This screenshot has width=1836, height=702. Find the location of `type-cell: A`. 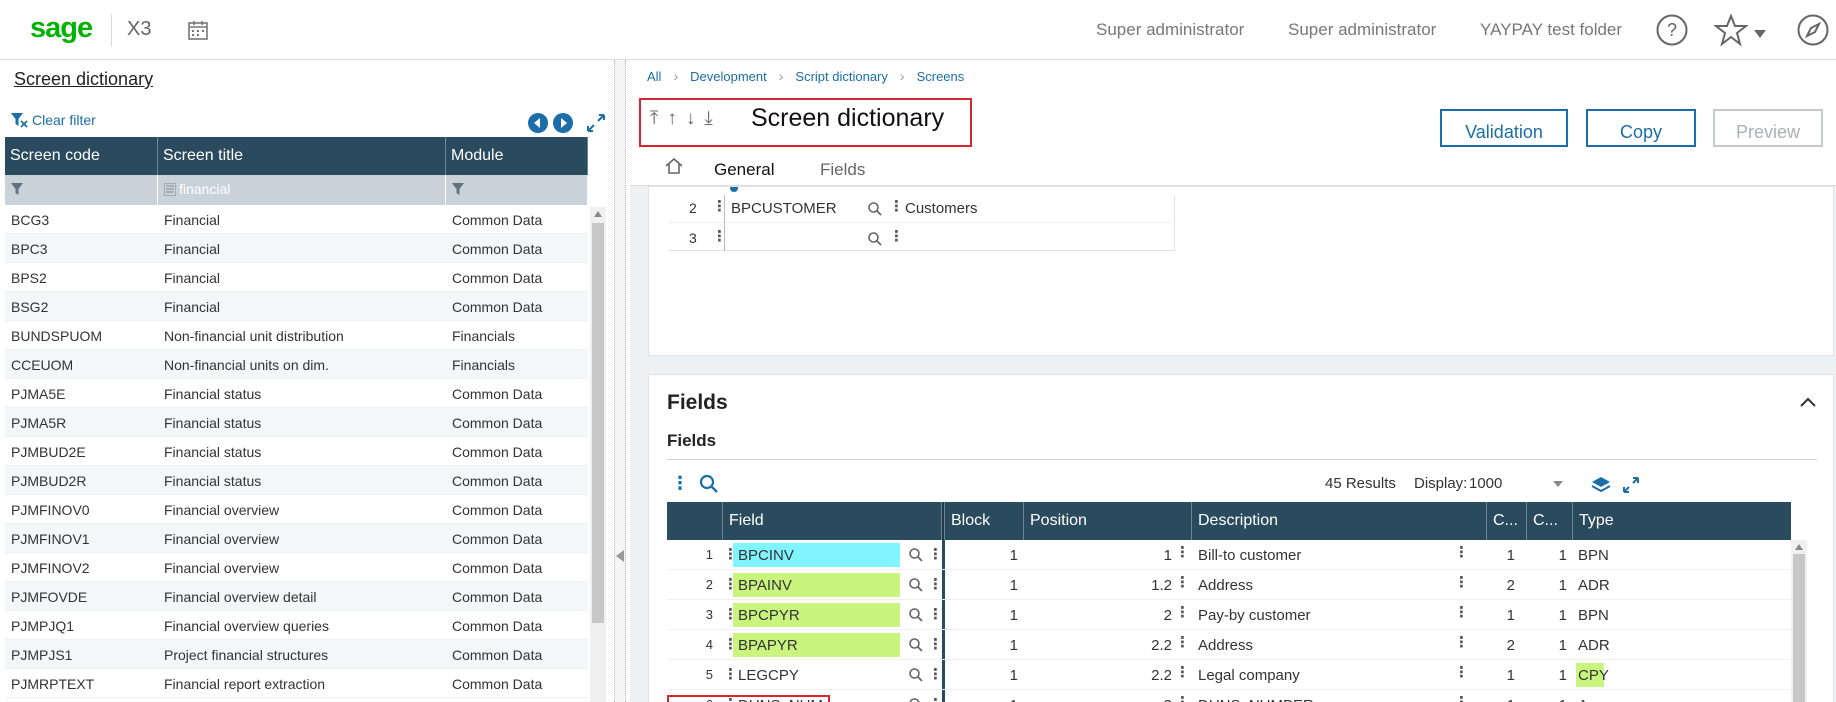

type-cell: A is located at coordinates (1598, 696).